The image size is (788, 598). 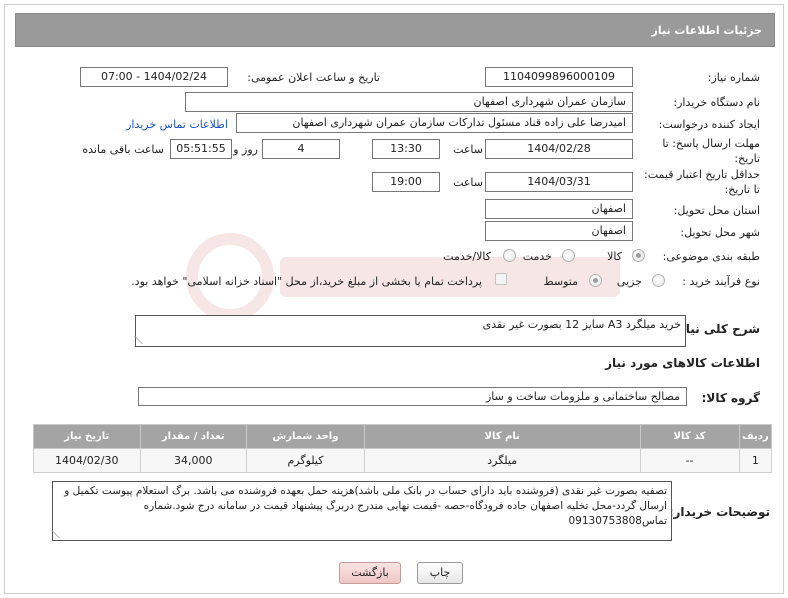 What do you see at coordinates (559, 209) in the screenshot?
I see `province-field: اصفهان` at bounding box center [559, 209].